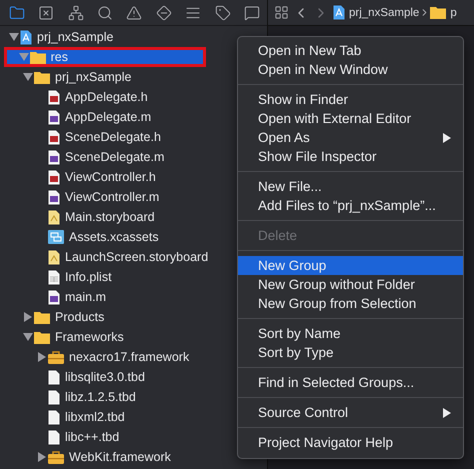 The height and width of the screenshot is (469, 474). I want to click on tree-row: libxml2.tbd, so click(118, 417).